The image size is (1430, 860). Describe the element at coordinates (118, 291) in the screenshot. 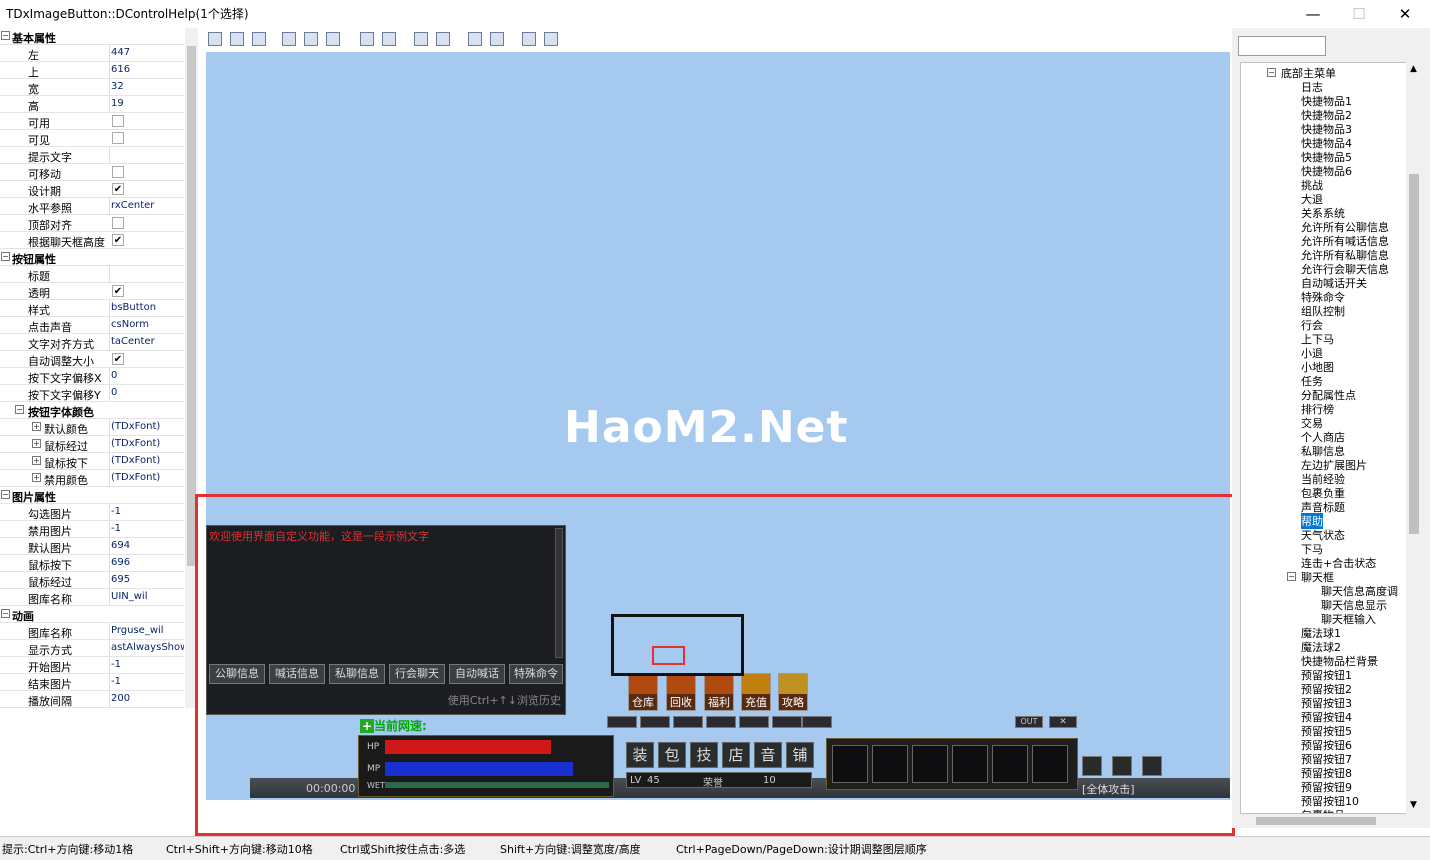

I see `transparent-checkbox: ✔` at that location.